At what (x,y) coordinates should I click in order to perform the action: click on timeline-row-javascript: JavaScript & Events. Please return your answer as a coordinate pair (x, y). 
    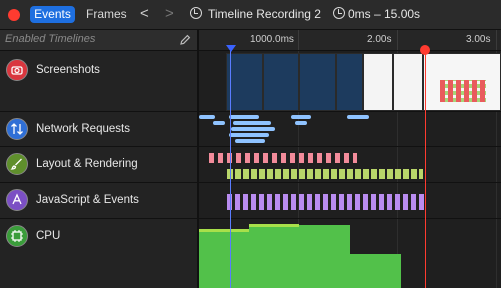
    Looking at the image, I should click on (98, 201).